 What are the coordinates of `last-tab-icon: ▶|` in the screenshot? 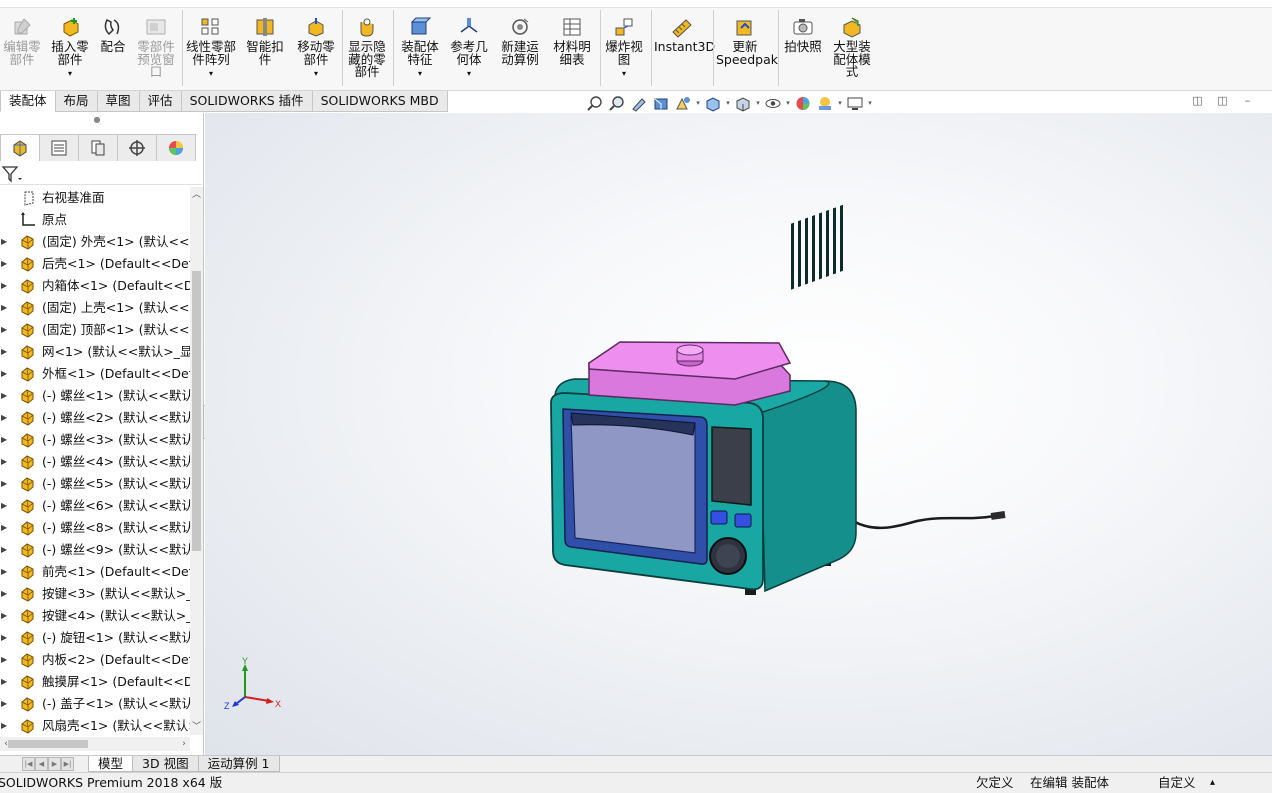 It's located at (67, 764).